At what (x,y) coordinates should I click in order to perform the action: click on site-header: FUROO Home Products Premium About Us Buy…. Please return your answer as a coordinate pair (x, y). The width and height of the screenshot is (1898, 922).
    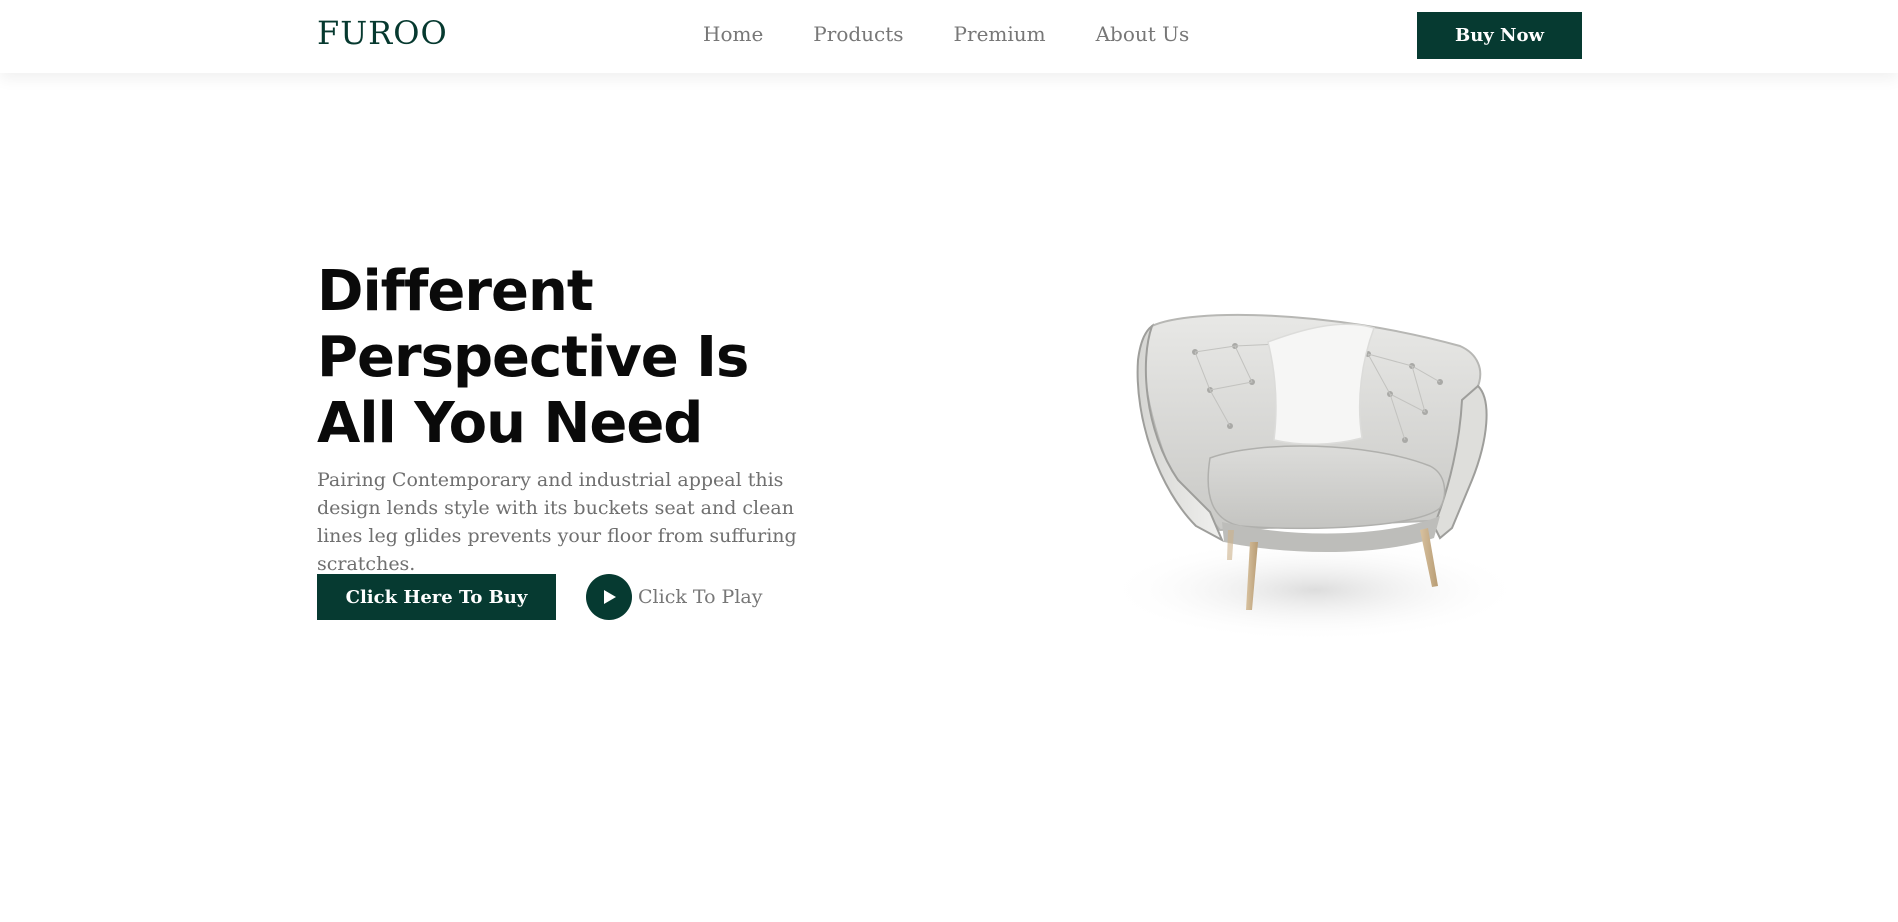
    Looking at the image, I should click on (949, 36).